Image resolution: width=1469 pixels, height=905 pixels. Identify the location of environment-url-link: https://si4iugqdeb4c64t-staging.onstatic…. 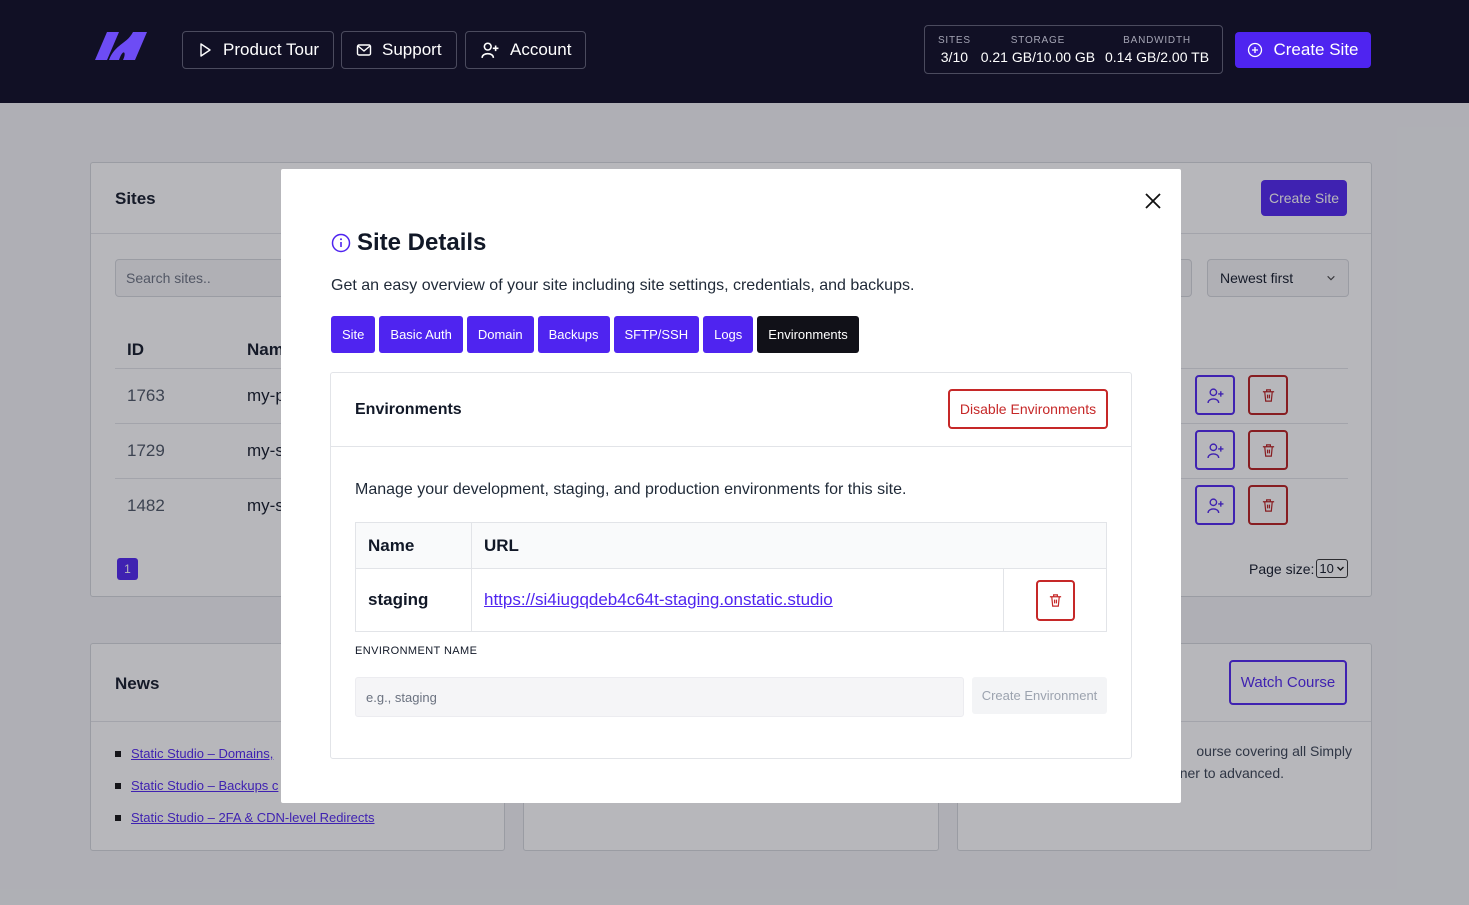
(658, 599).